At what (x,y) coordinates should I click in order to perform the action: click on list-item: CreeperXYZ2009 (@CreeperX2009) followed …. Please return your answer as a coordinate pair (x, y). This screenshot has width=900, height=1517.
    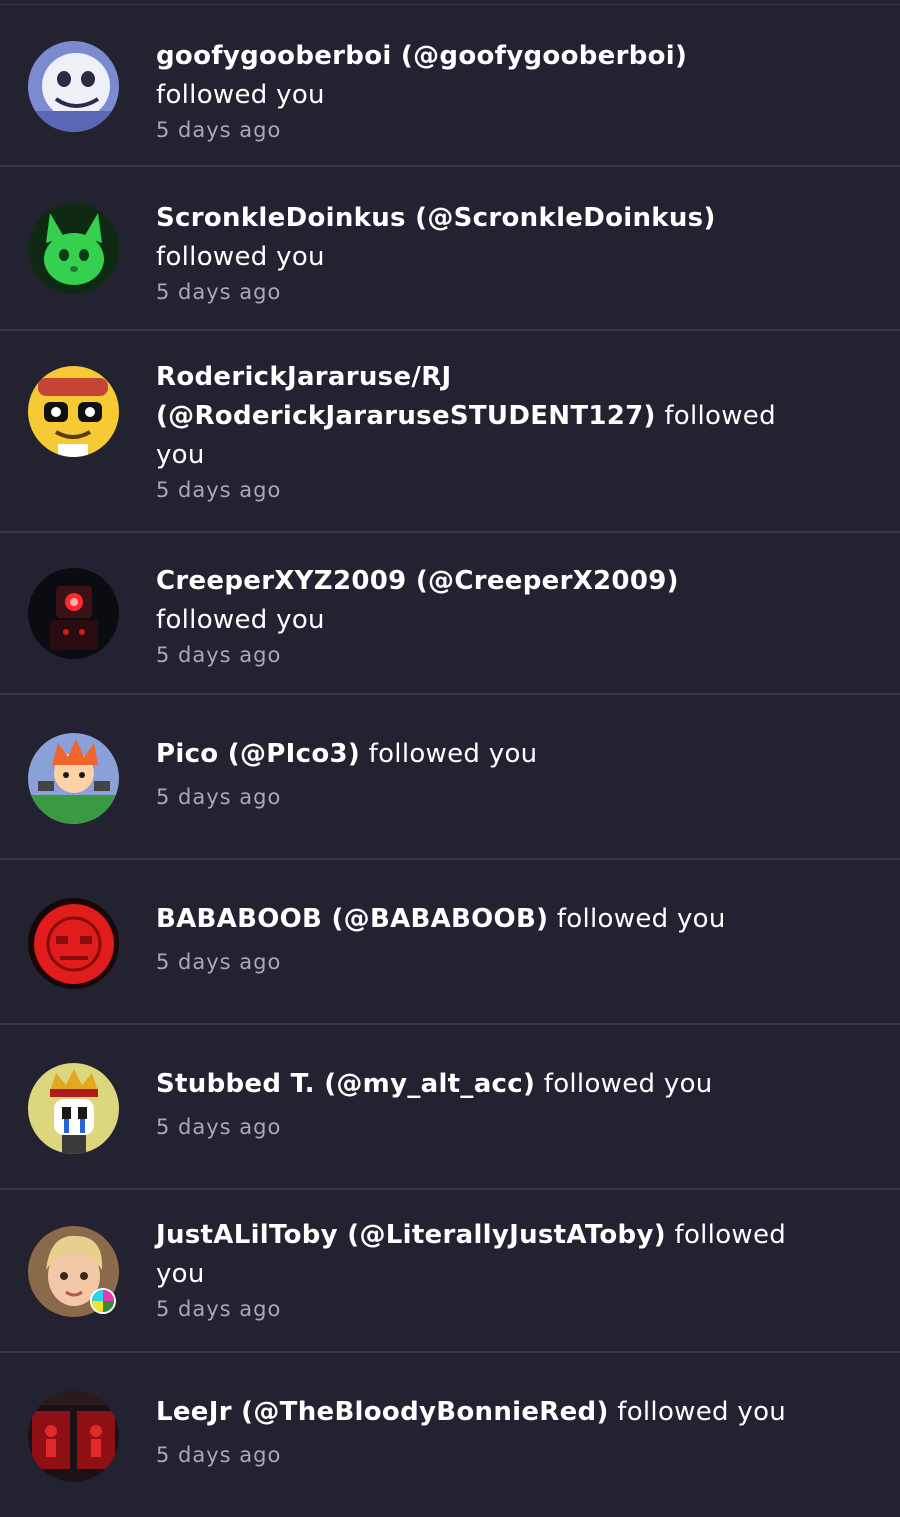
    Looking at the image, I should click on (450, 614).